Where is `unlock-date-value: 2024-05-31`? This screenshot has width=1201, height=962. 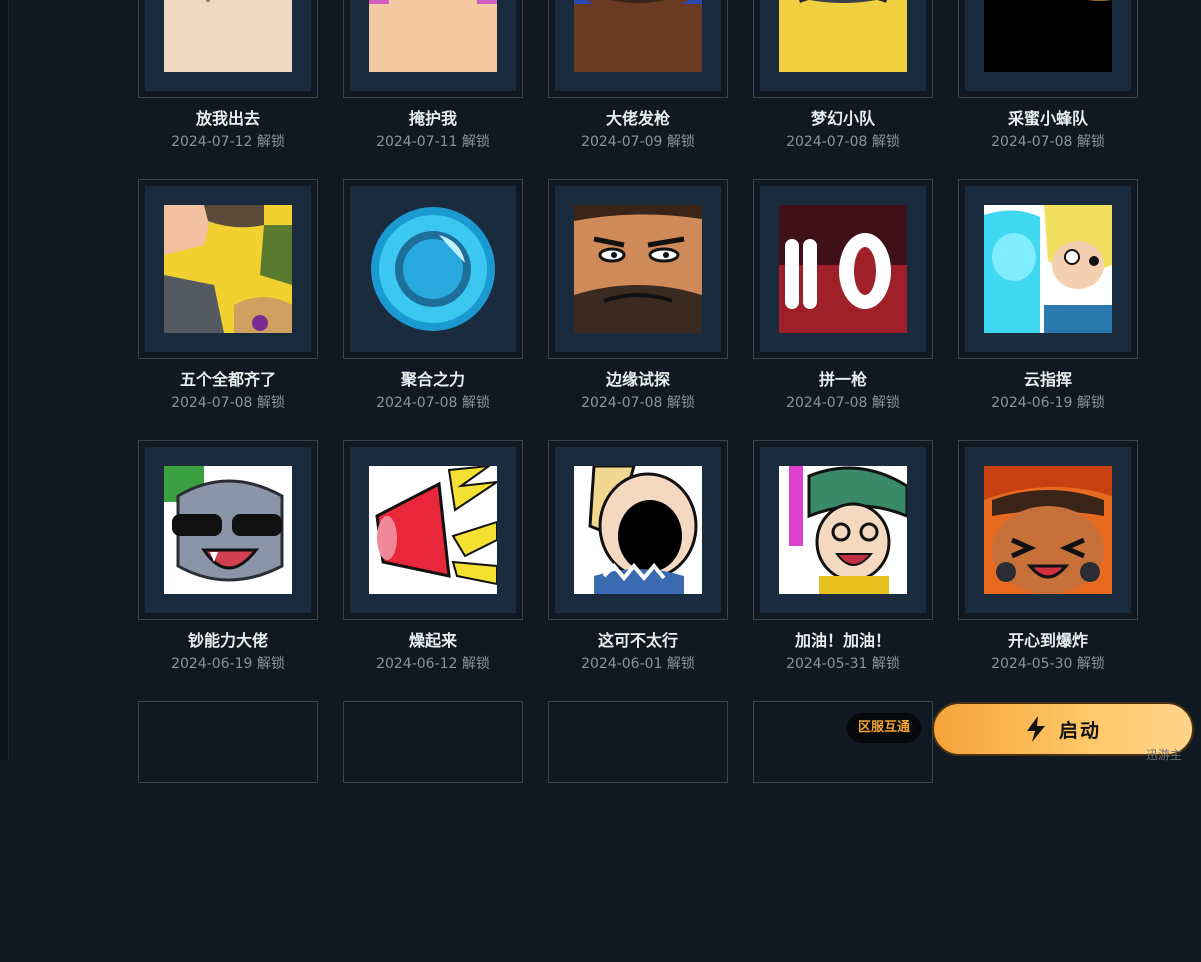
unlock-date-value: 2024-05-31 is located at coordinates (827, 664).